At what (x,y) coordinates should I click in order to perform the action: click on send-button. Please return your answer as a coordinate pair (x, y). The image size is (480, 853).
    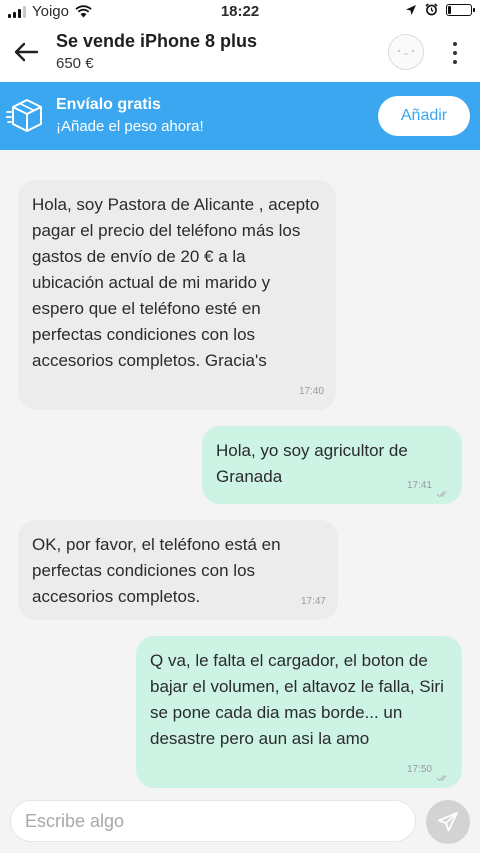
    Looking at the image, I should click on (448, 822).